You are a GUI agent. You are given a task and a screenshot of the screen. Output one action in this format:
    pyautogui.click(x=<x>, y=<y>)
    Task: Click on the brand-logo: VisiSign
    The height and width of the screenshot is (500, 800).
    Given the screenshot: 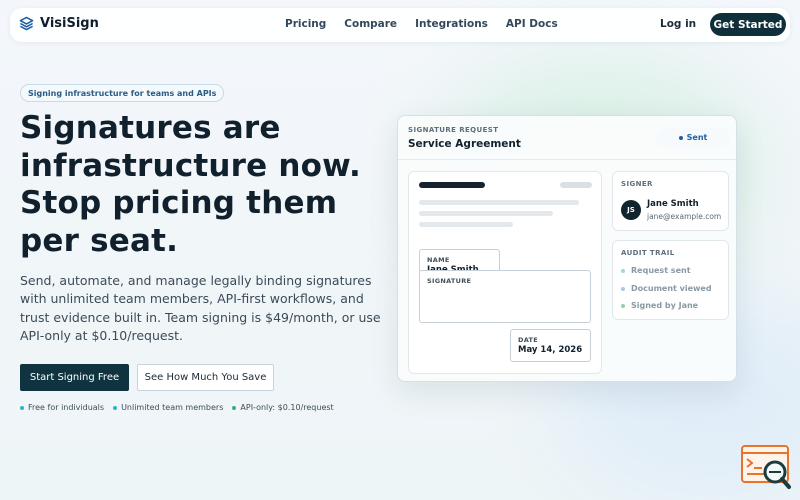 What is the action you would take?
    pyautogui.click(x=59, y=23)
    